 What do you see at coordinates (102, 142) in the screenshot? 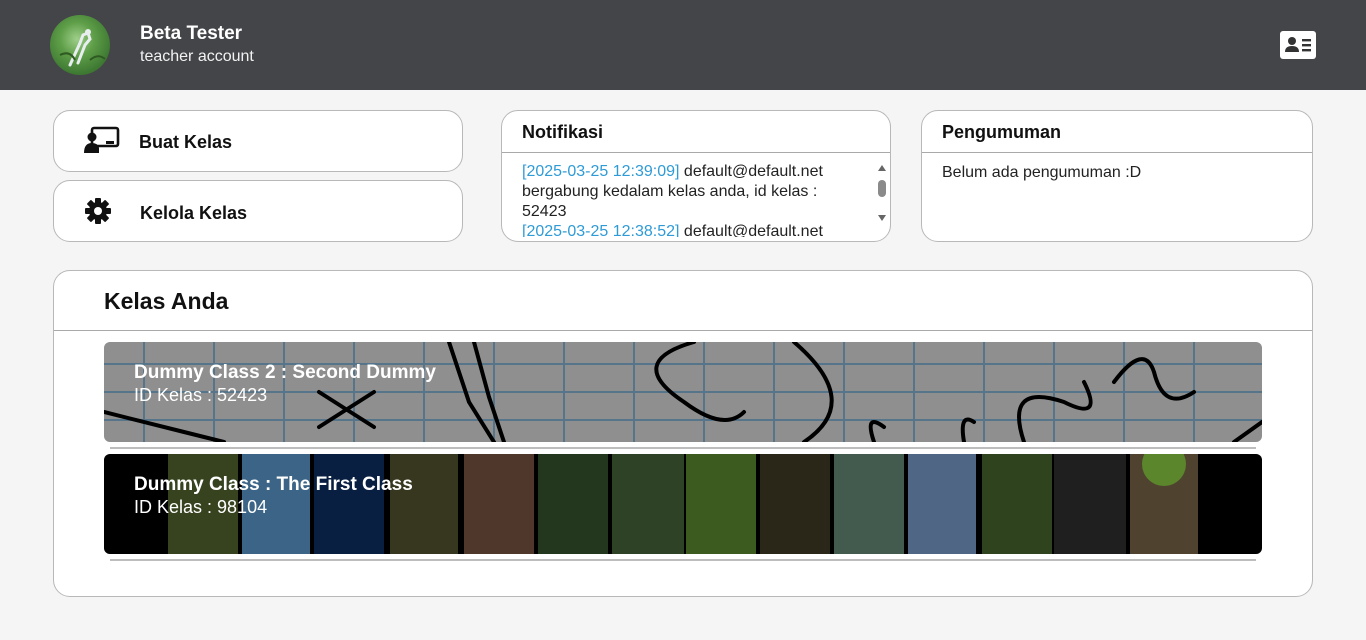
I see `teacher-board-icon` at bounding box center [102, 142].